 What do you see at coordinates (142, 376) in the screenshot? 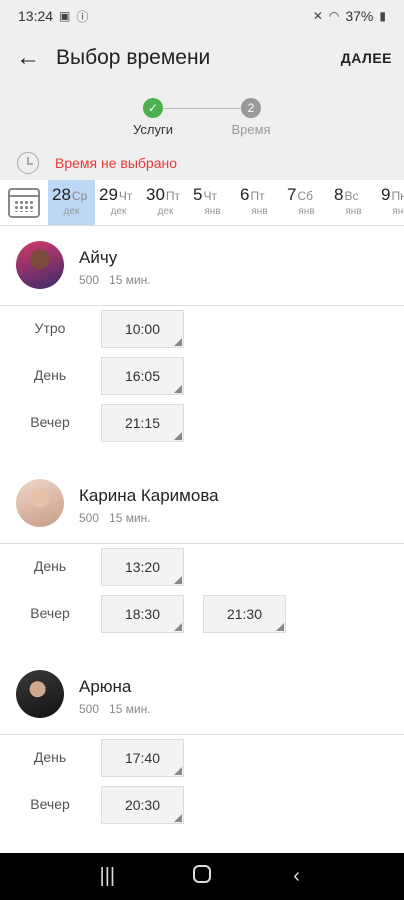
I see `time-slot-button: 16:05` at bounding box center [142, 376].